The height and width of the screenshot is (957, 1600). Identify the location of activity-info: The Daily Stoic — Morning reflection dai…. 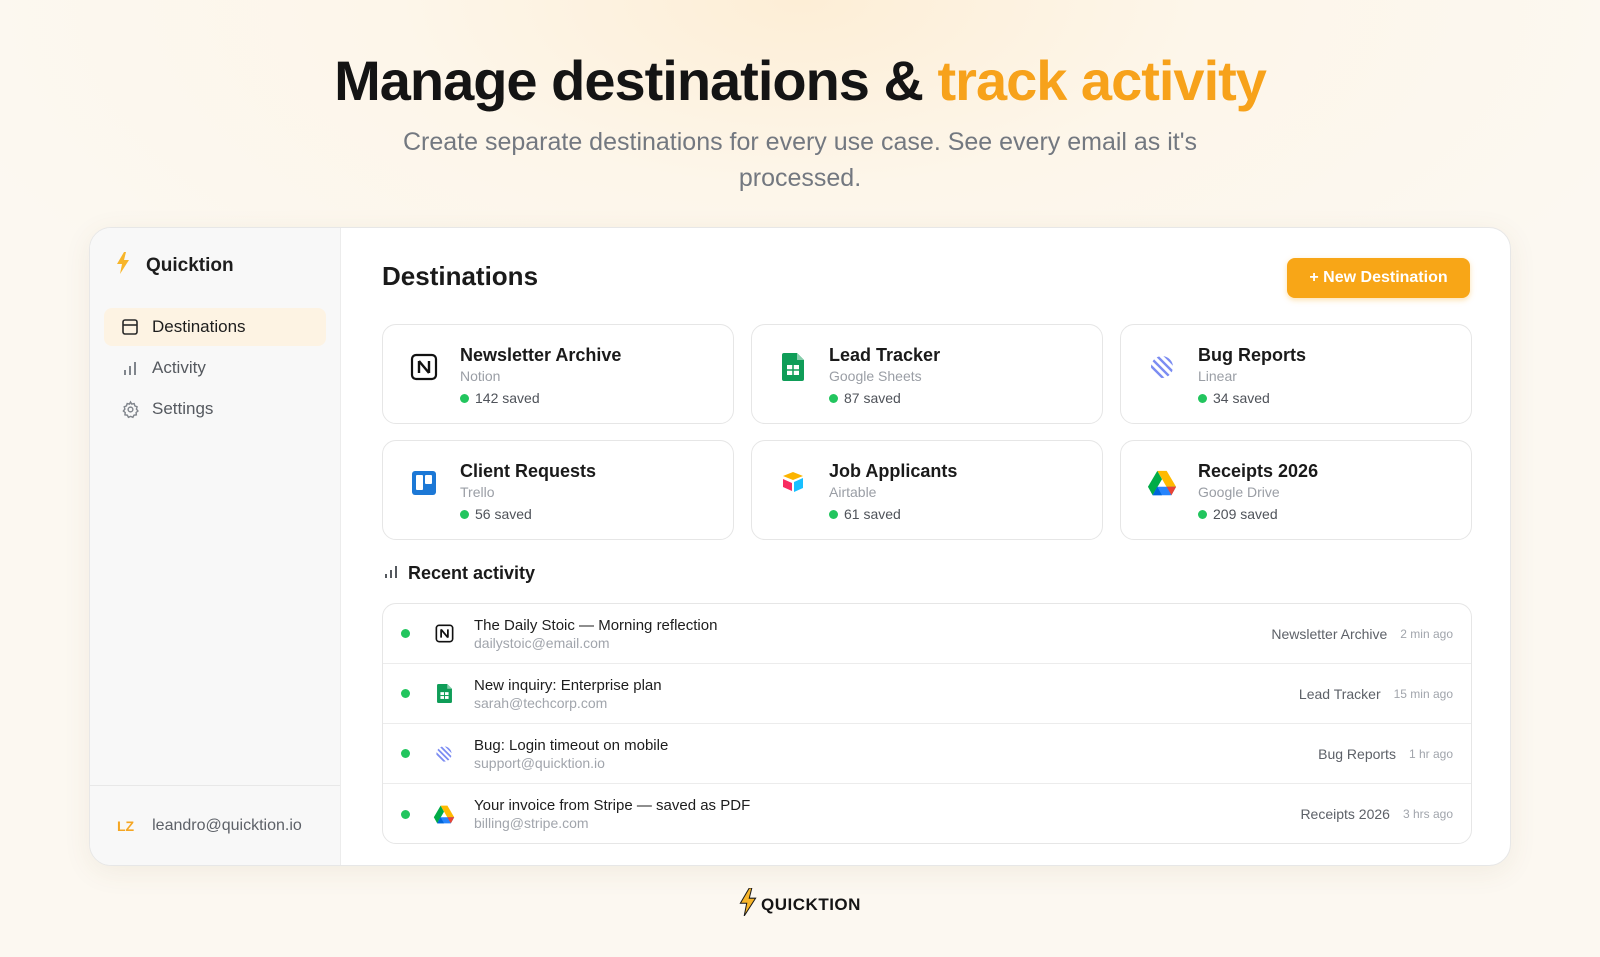
(595, 634).